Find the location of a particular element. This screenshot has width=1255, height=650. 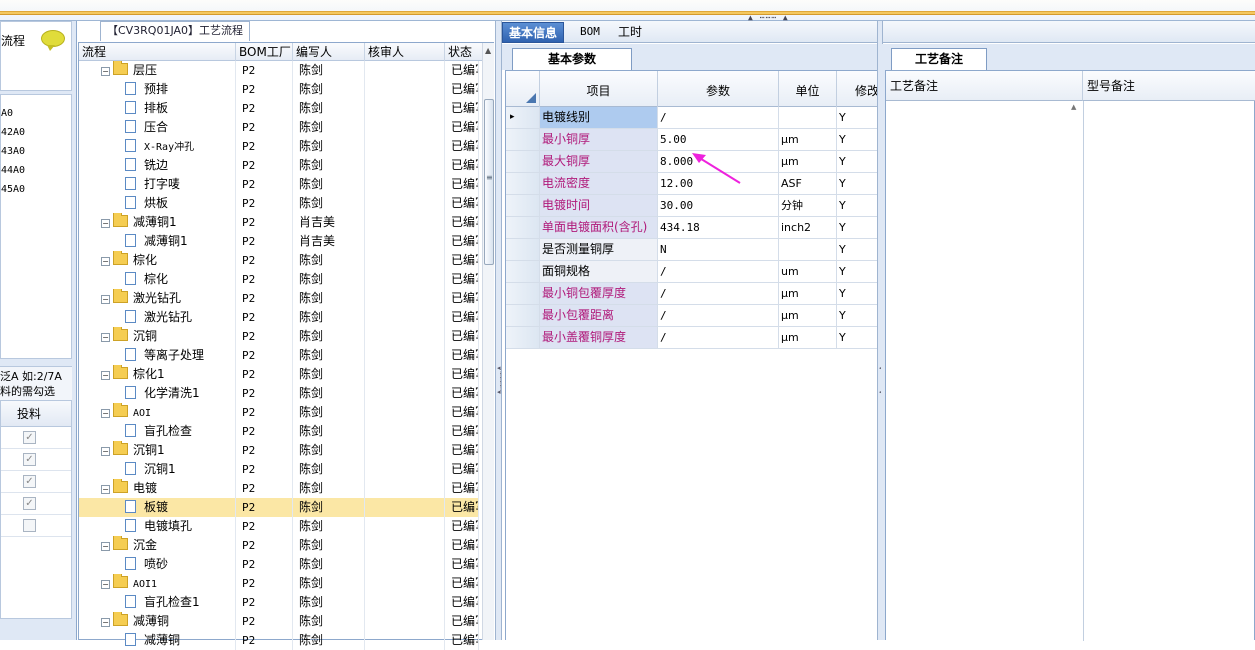

tree-row: 减薄铜 P2陈剑 已编写 is located at coordinates (279, 640).